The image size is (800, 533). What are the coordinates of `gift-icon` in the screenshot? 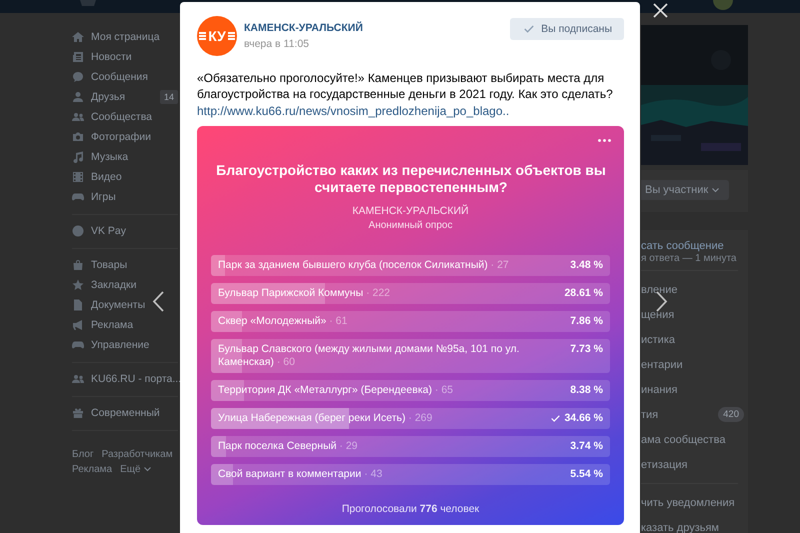 It's located at (78, 413).